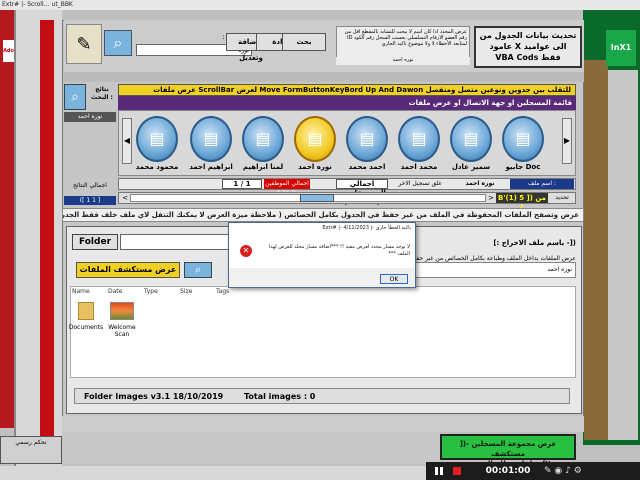 This screenshot has height=480, width=640. I want to click on bottom-strip, so click(323, 424).